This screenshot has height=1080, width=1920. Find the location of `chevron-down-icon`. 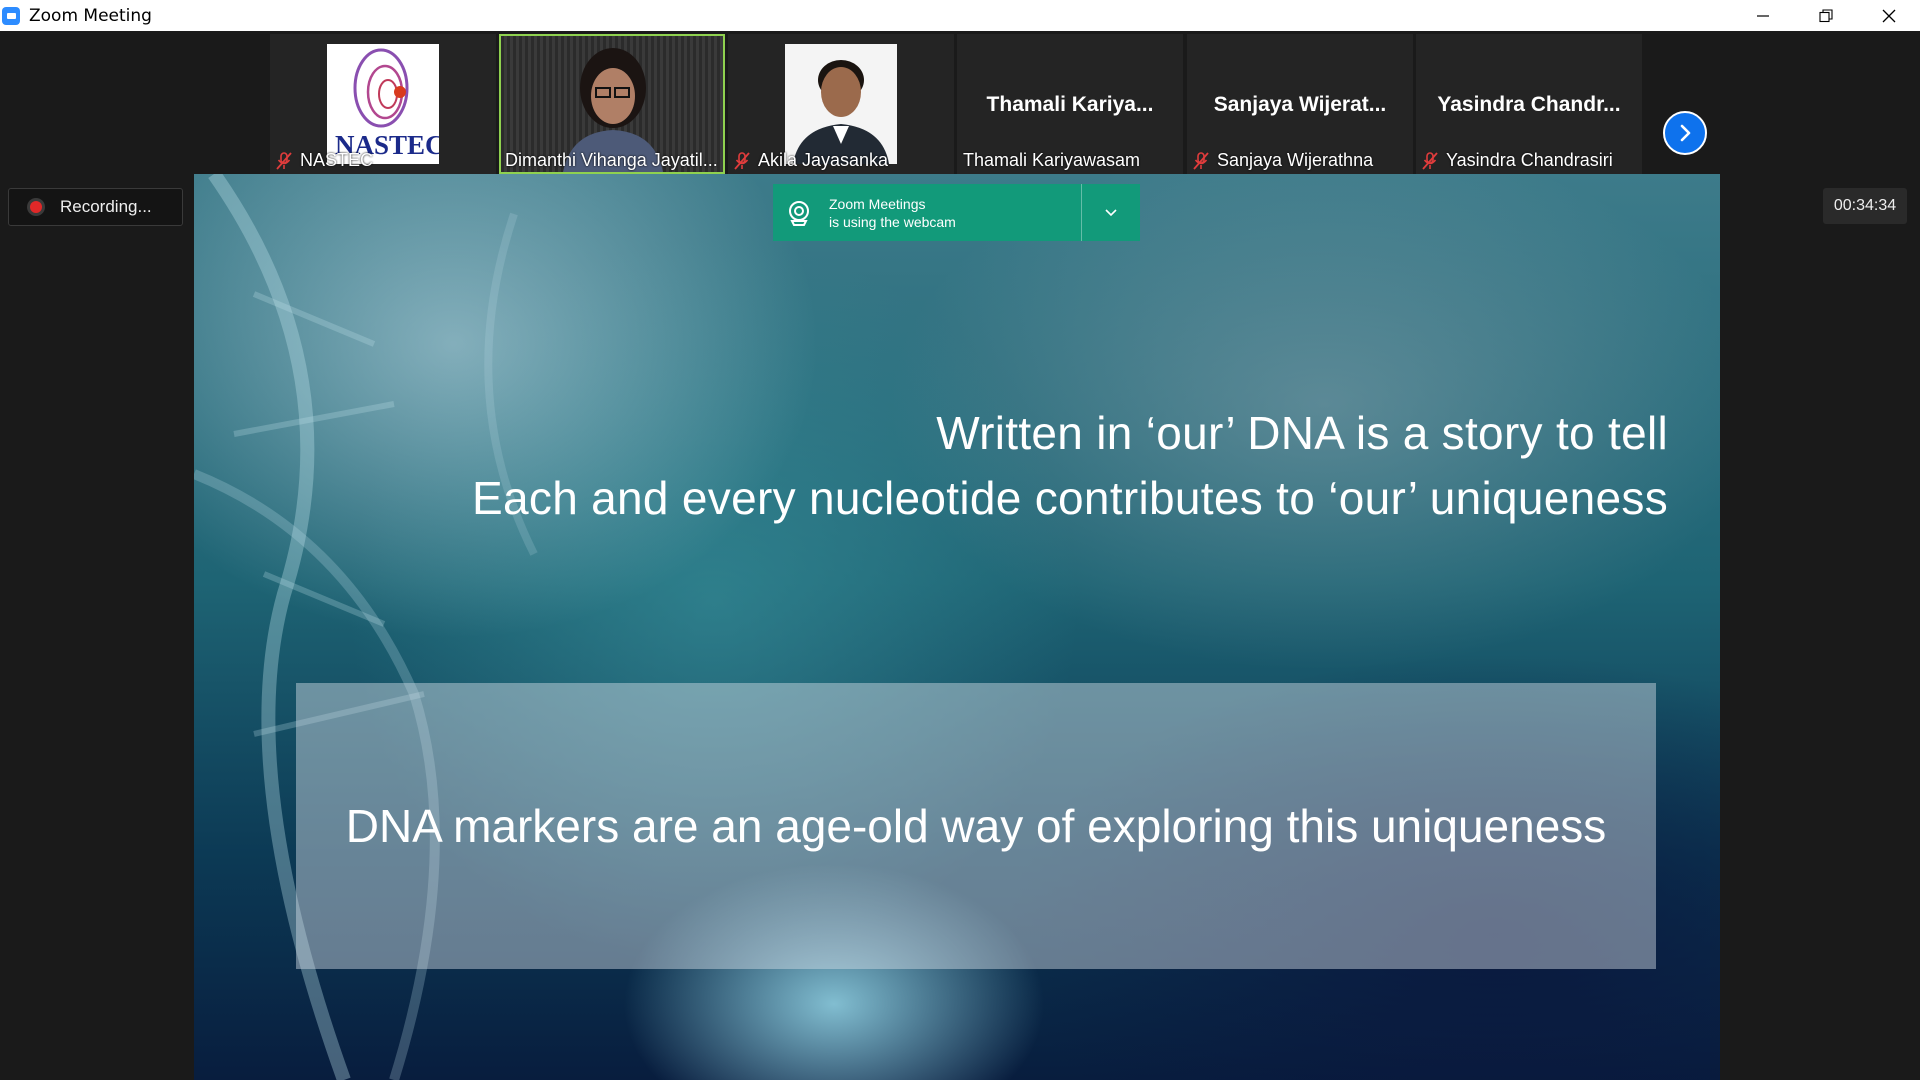

chevron-down-icon is located at coordinates (1111, 212).